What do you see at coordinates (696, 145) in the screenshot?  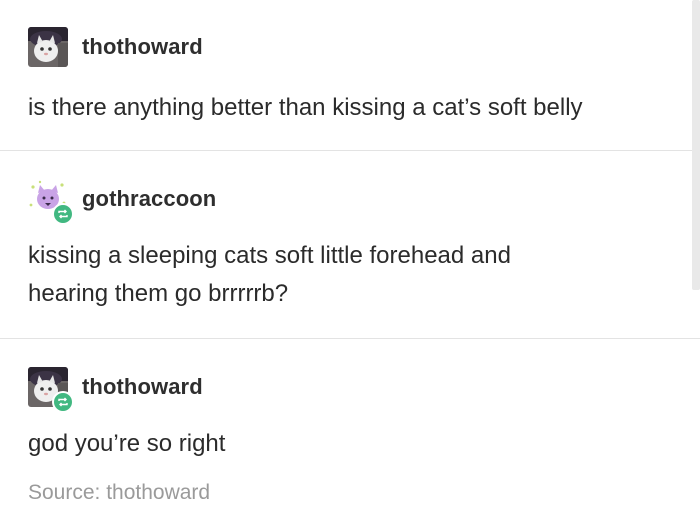 I see `scrollbar` at bounding box center [696, 145].